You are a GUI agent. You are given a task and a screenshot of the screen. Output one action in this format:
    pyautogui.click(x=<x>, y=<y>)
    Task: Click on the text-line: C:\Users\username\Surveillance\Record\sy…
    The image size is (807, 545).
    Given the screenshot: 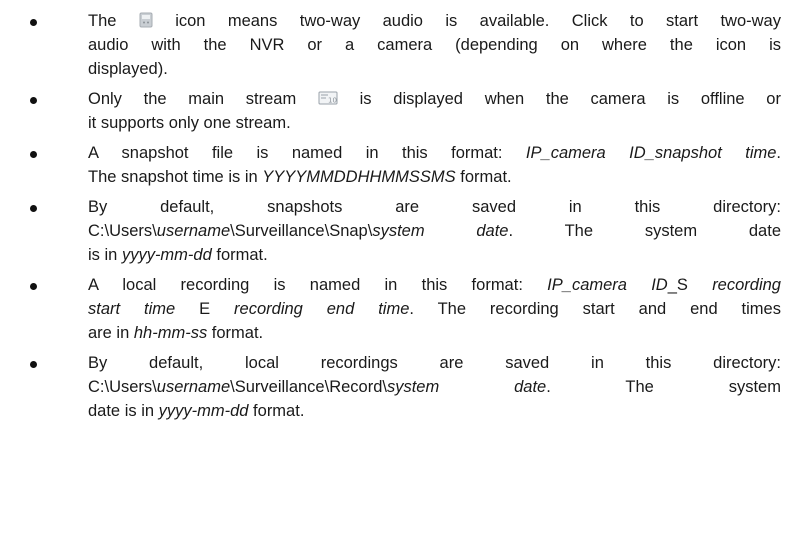 What is the action you would take?
    pyautogui.click(x=434, y=387)
    